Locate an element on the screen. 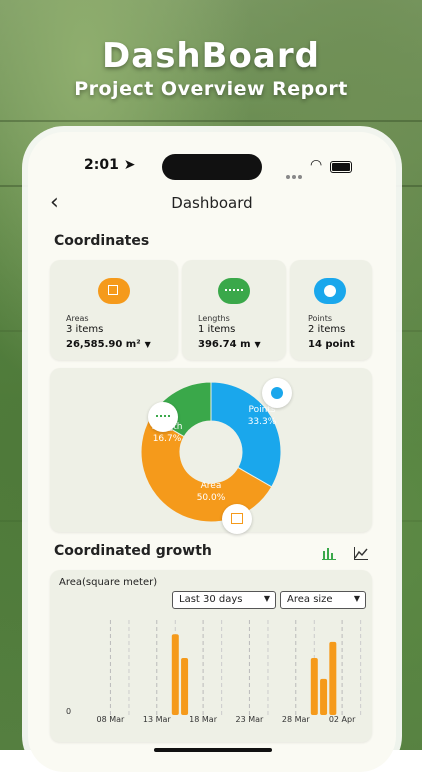 The width and height of the screenshot is (422, 772). bar-03-apr is located at coordinates (324, 696).